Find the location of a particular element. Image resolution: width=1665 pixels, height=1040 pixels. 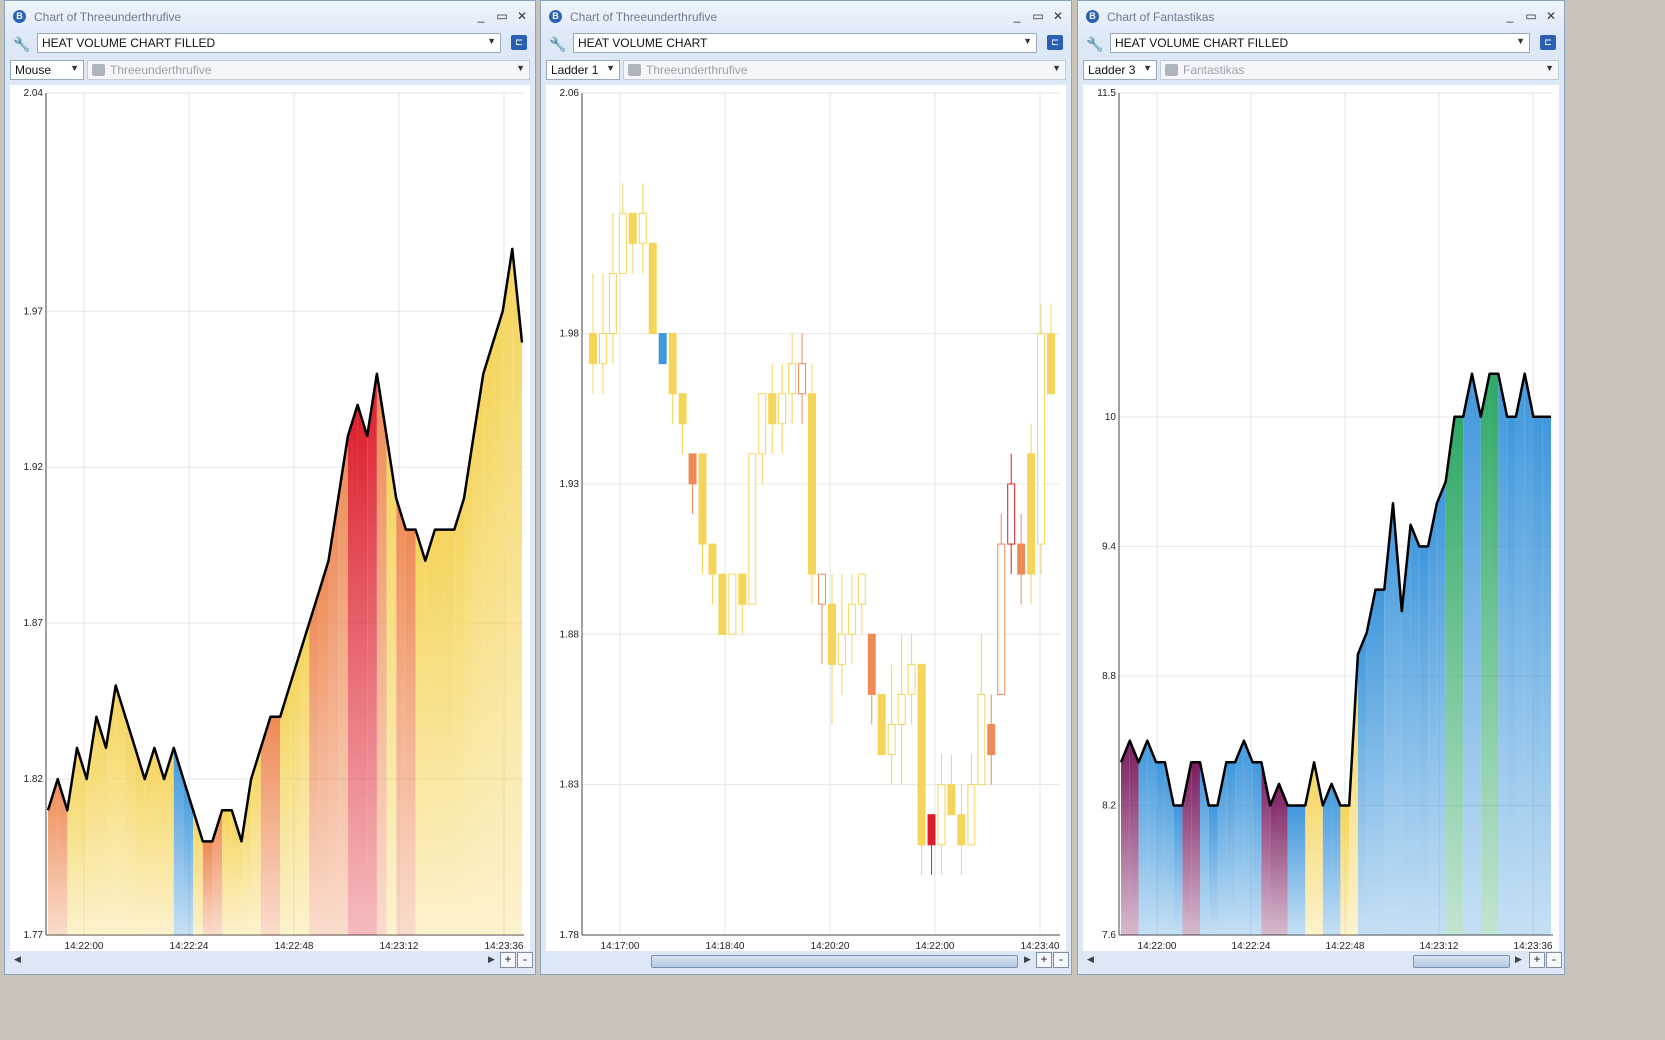

x-tick-label: 14:23:36 is located at coordinates (1533, 946).